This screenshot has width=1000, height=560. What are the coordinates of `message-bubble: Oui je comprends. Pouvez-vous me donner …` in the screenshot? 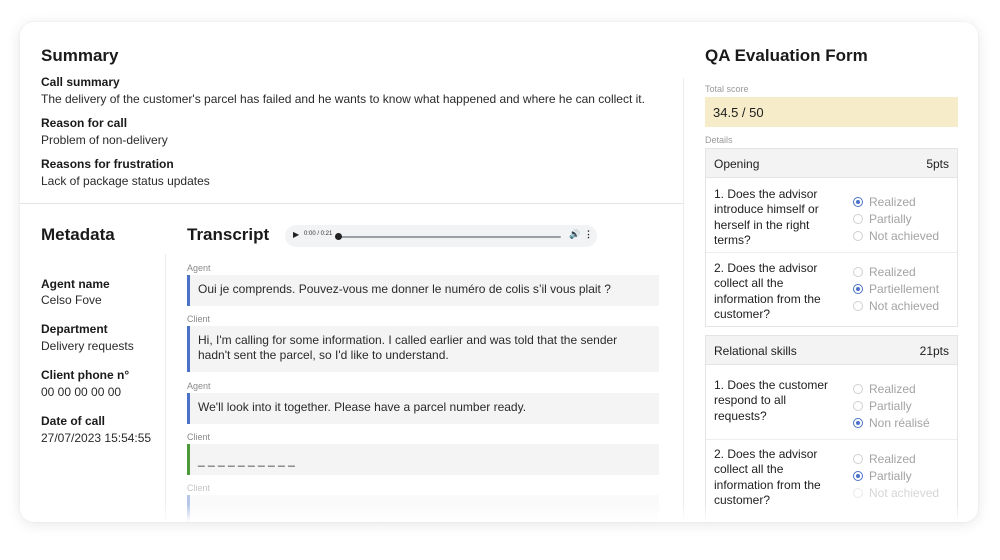 It's located at (423, 290).